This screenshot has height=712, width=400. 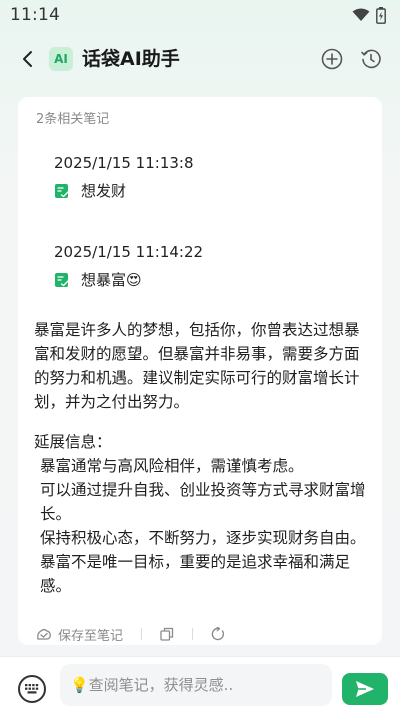 What do you see at coordinates (203, 502) in the screenshot?
I see `extended-info-item: 可以通过提升自我、创业投资等方式寻求财富增长。` at bounding box center [203, 502].